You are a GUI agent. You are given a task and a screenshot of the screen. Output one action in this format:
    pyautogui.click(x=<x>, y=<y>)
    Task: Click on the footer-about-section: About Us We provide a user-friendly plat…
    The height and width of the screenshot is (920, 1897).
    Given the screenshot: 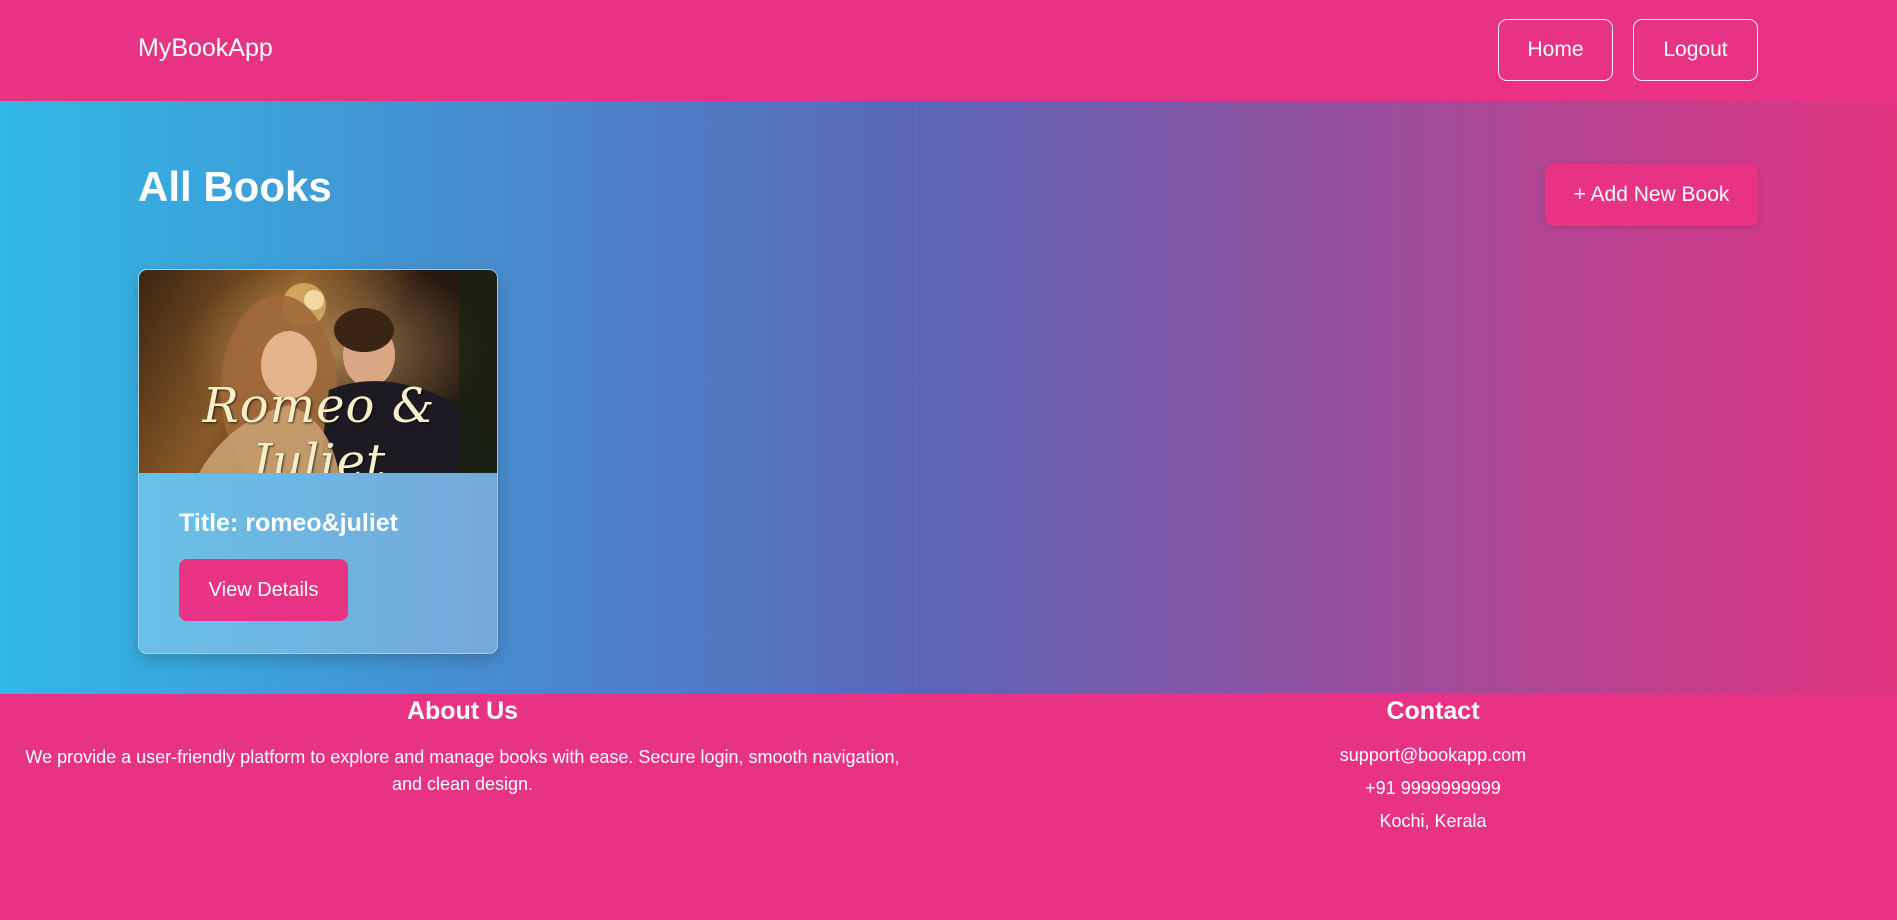 What is the action you would take?
    pyautogui.click(x=462, y=746)
    